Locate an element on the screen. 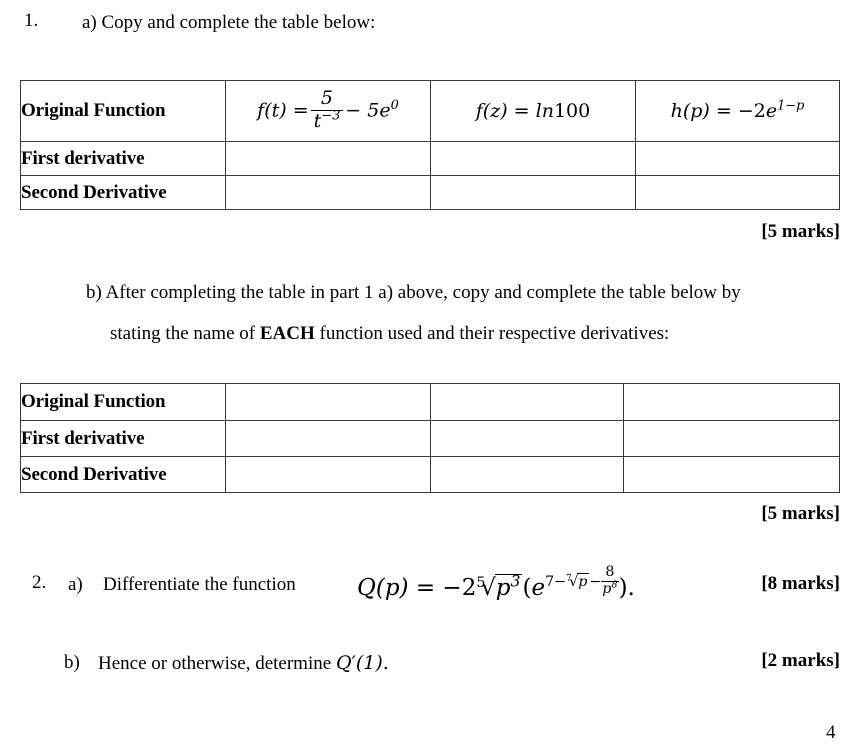  formula-close-paren: ). is located at coordinates (626, 587).